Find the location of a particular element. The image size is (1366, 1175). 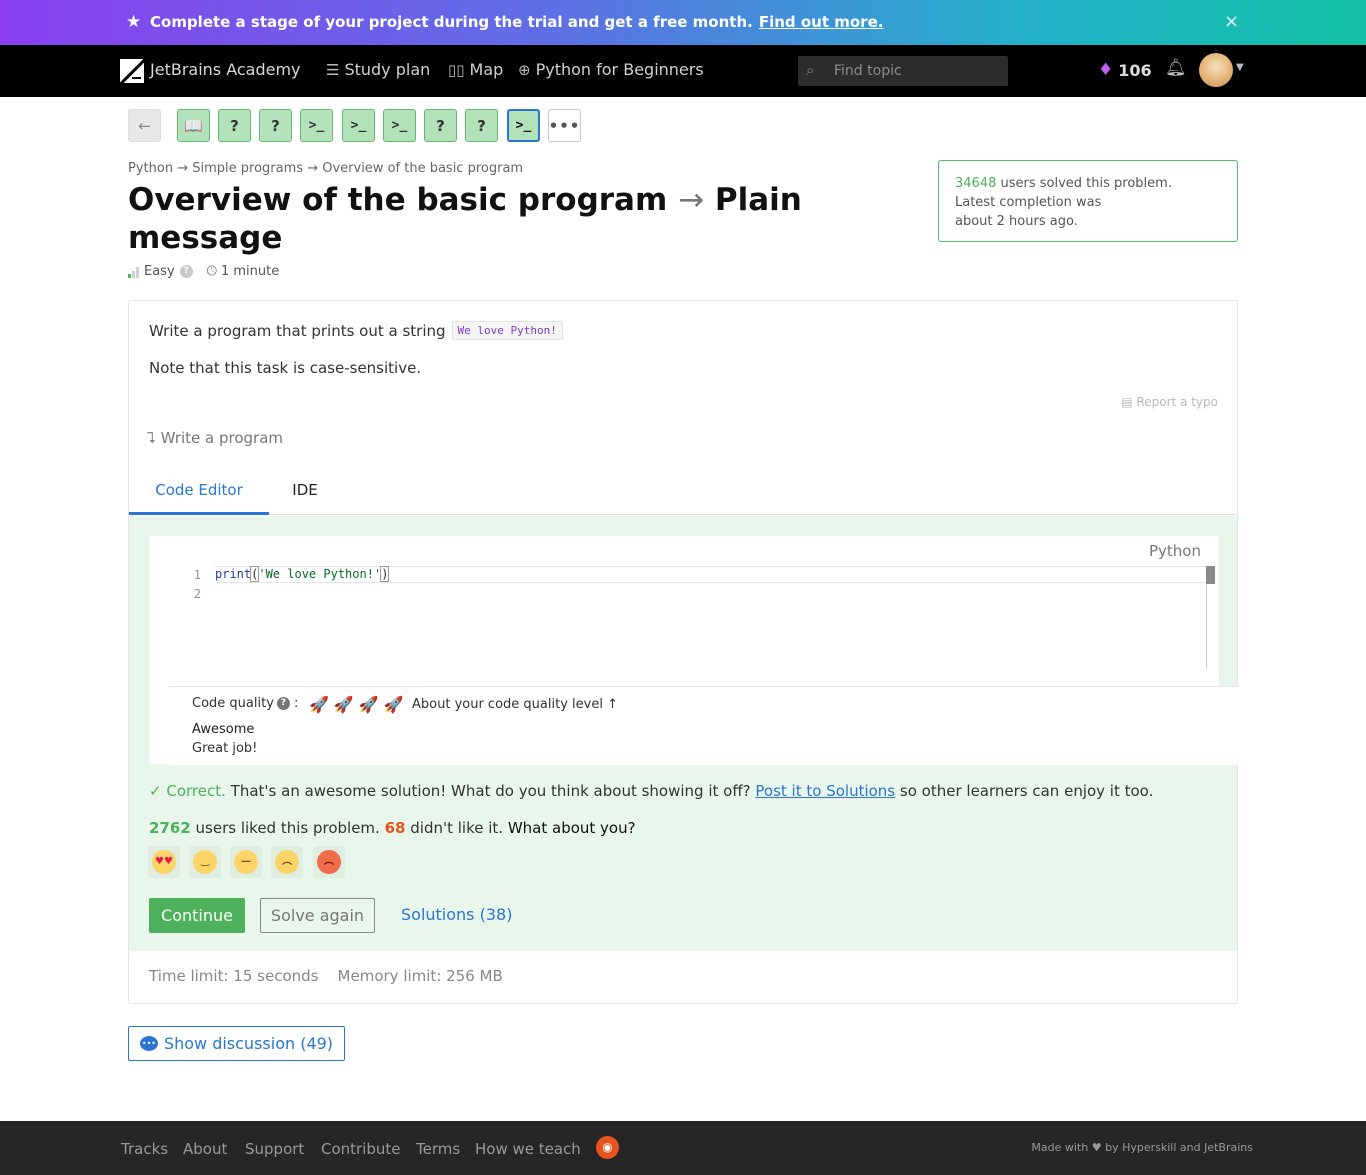

step-theory: 📖 is located at coordinates (193, 125).